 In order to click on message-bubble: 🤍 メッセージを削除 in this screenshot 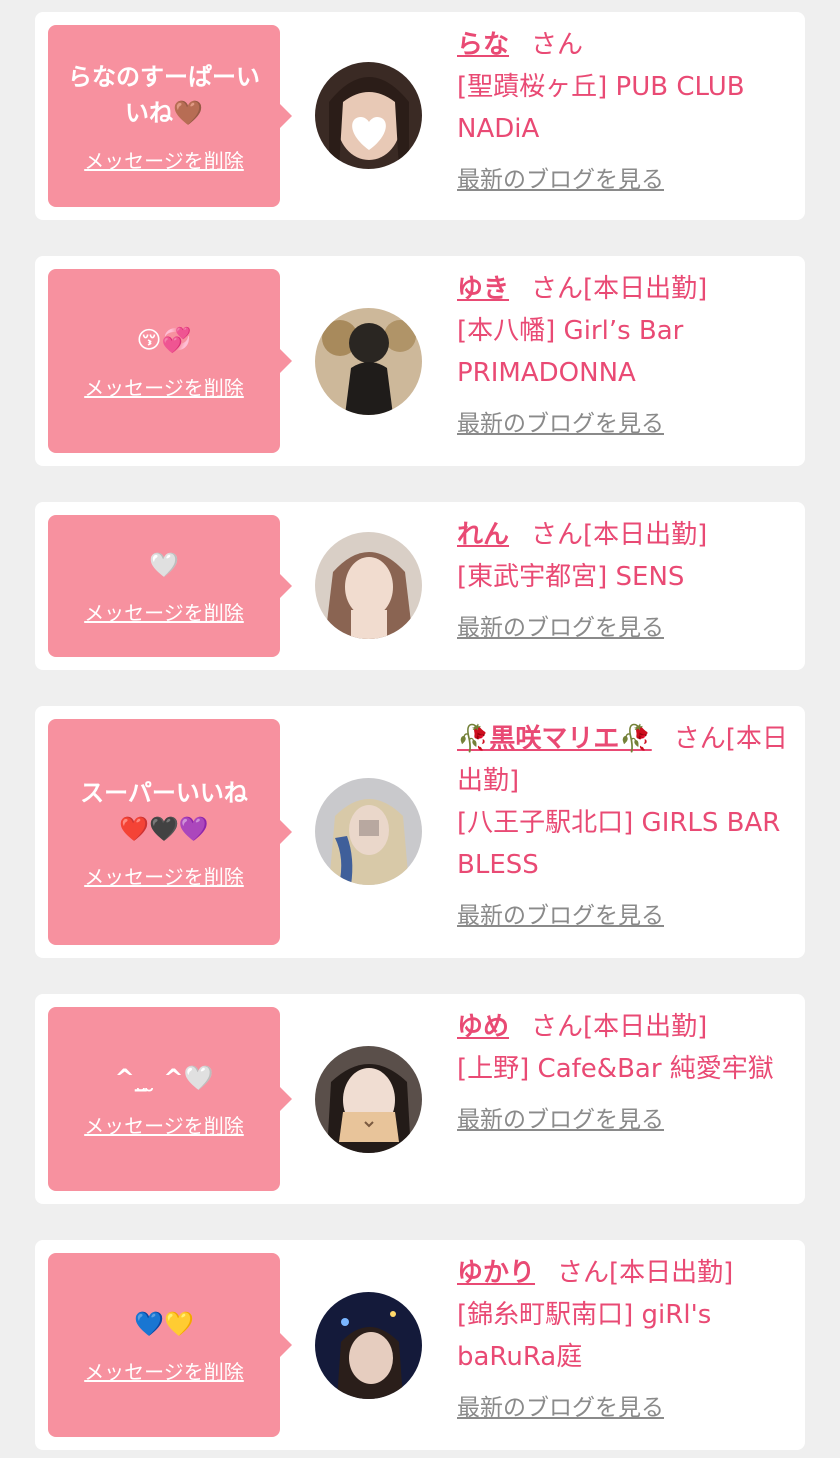, I will do `click(170, 586)`.